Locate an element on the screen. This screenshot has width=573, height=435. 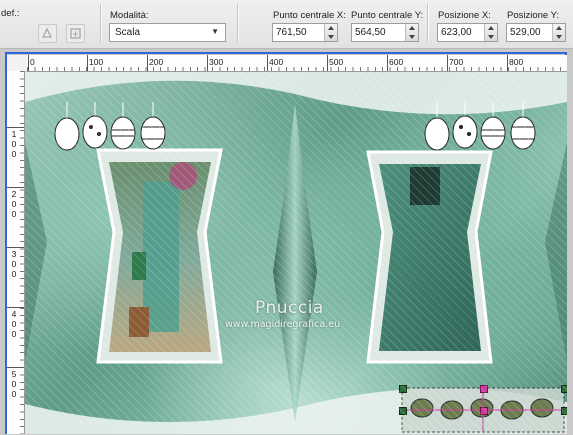
pos-x-field: 623,00 is located at coordinates (467, 32).